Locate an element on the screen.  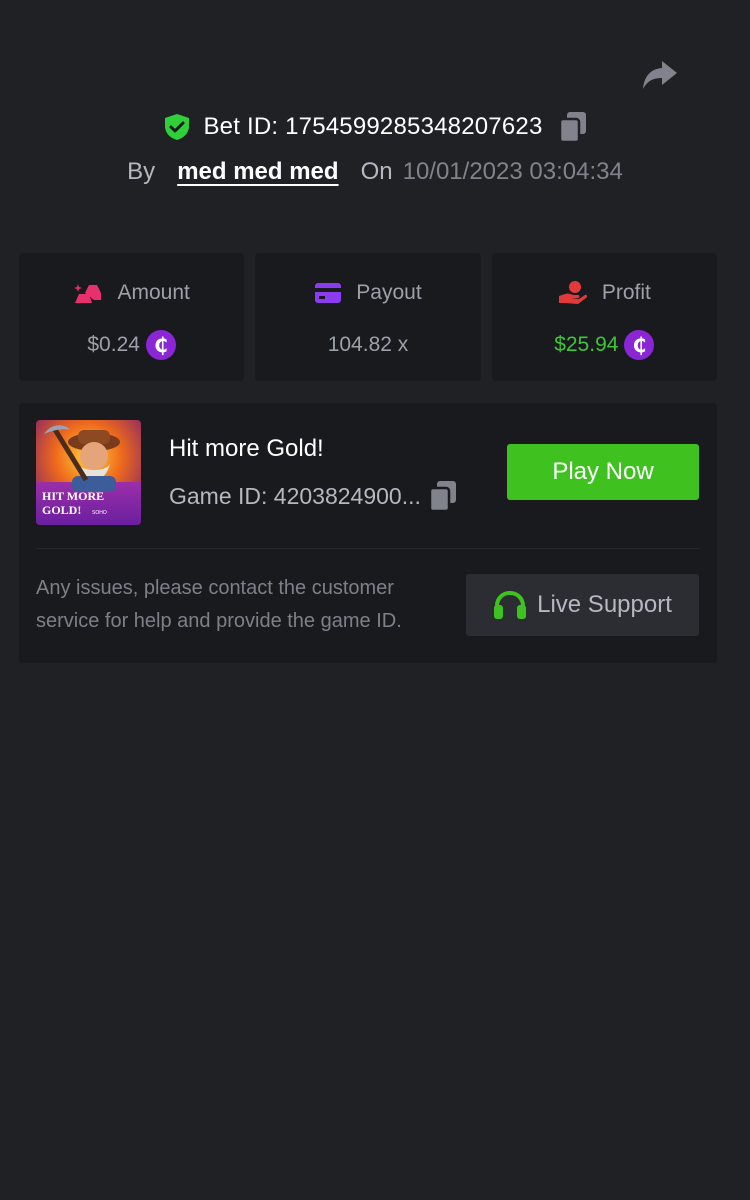
verified-shield-icon is located at coordinates (177, 127).